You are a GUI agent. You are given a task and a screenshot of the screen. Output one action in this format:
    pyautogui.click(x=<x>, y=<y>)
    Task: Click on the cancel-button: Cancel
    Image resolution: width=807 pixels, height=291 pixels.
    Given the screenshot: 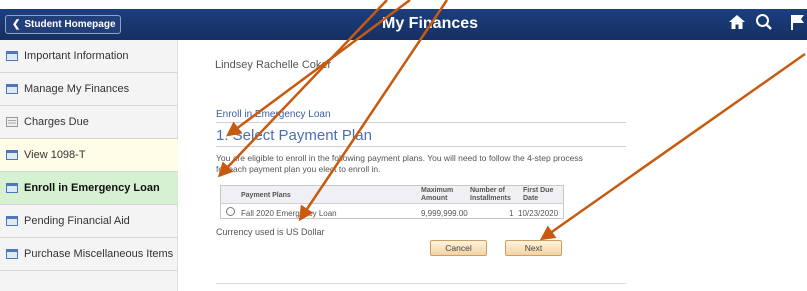 What is the action you would take?
    pyautogui.click(x=458, y=248)
    